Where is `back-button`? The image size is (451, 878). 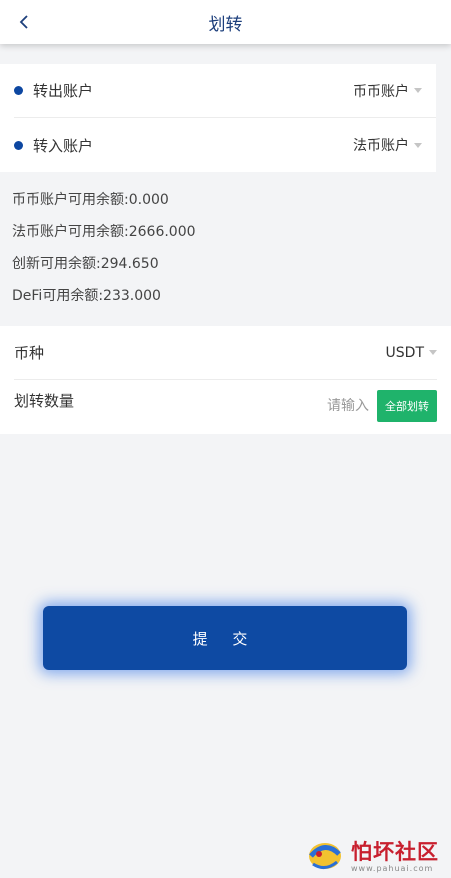 back-button is located at coordinates (24, 22).